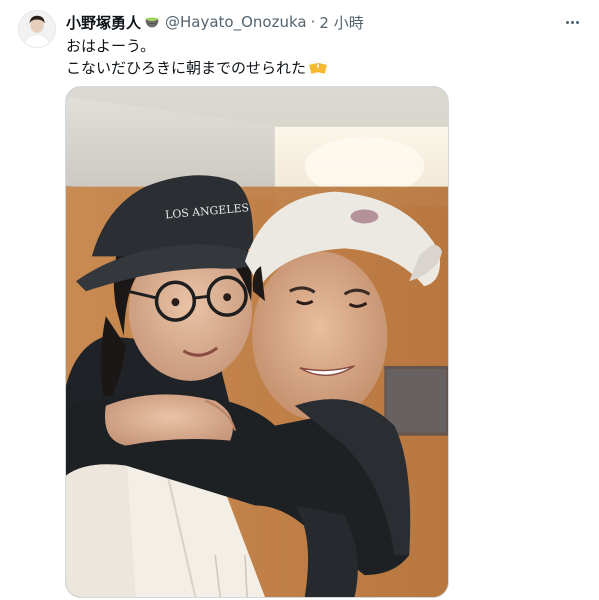 This screenshot has width=599, height=600. I want to click on profile-avatar, so click(37, 29).